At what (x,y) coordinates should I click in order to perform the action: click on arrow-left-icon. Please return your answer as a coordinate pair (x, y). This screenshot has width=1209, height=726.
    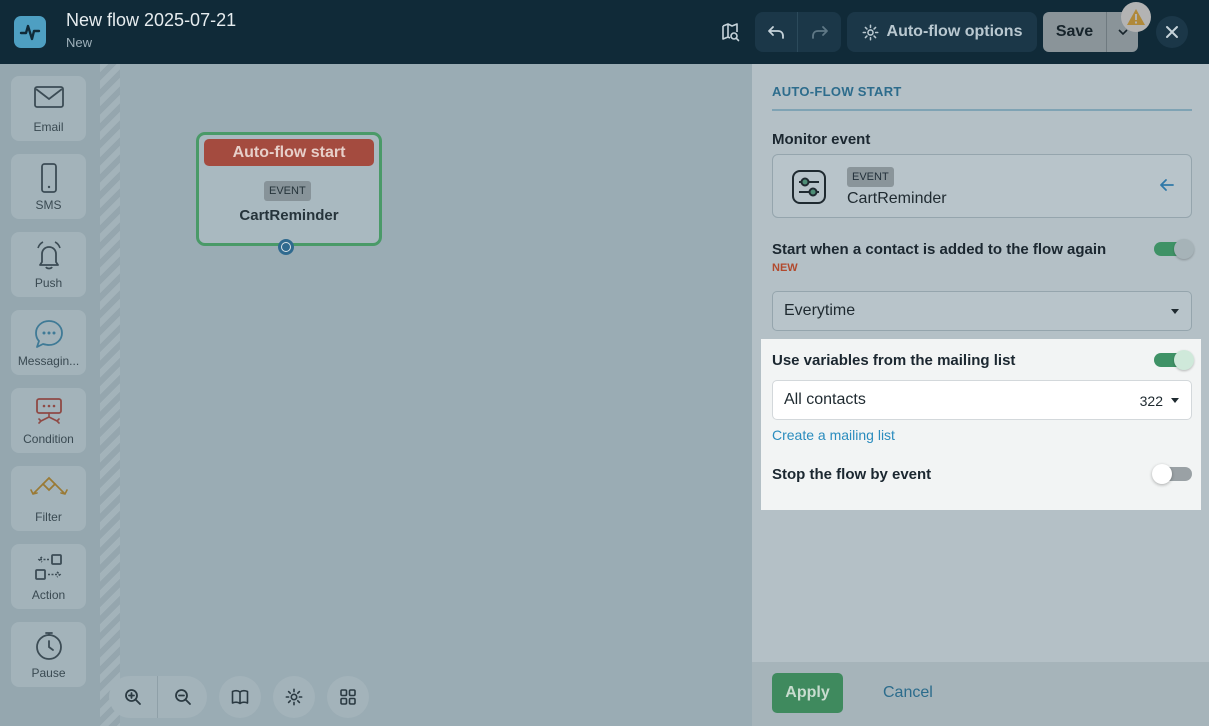
    Looking at the image, I should click on (1167, 185).